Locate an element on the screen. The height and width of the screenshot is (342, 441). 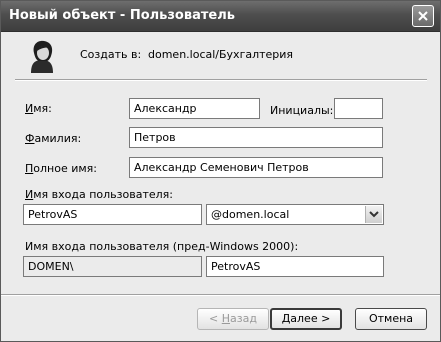
close-button is located at coordinates (423, 16).